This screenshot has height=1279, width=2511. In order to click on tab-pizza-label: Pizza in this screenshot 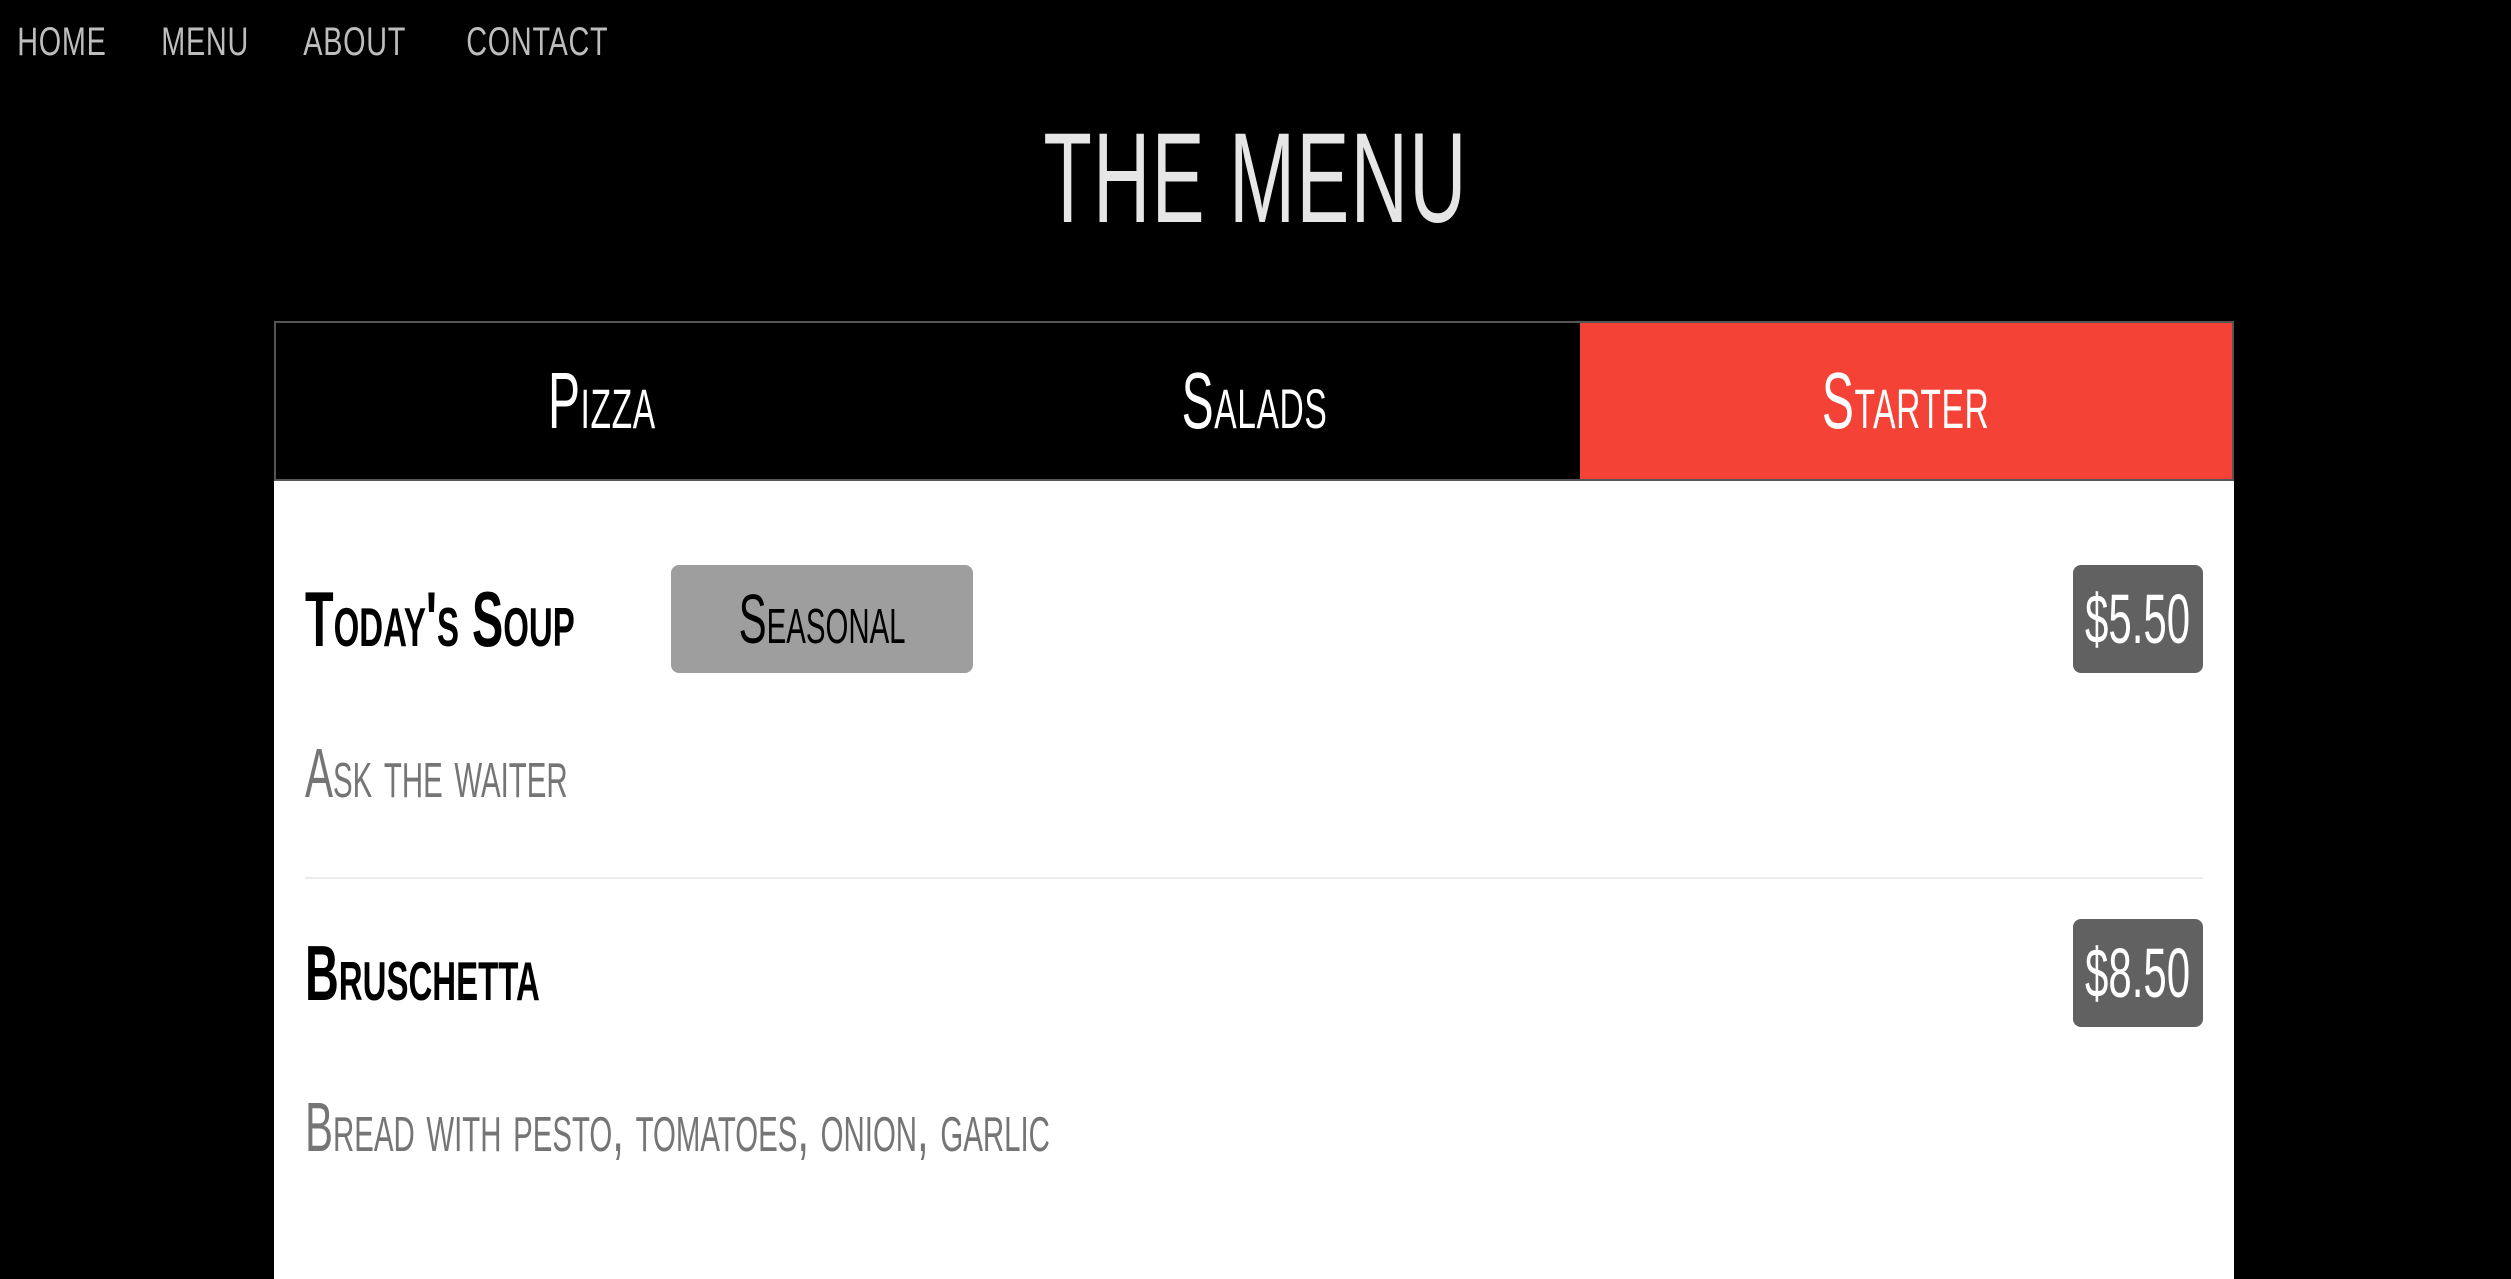, I will do `click(602, 400)`.